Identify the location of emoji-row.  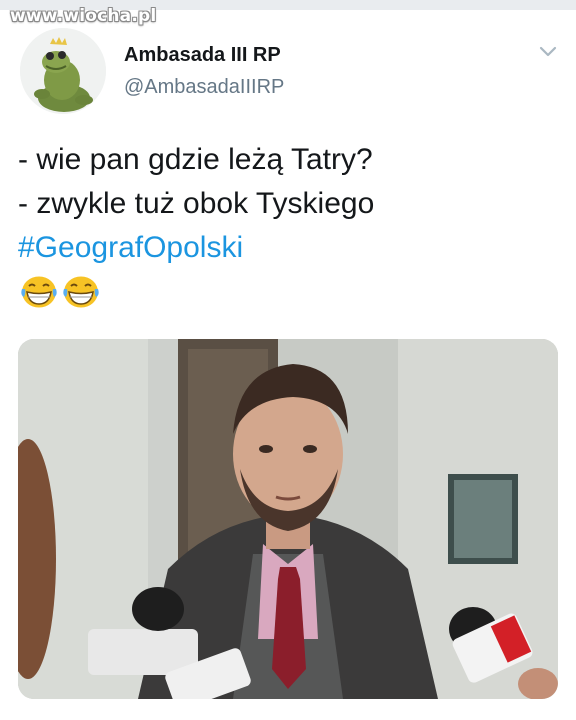
(62, 293).